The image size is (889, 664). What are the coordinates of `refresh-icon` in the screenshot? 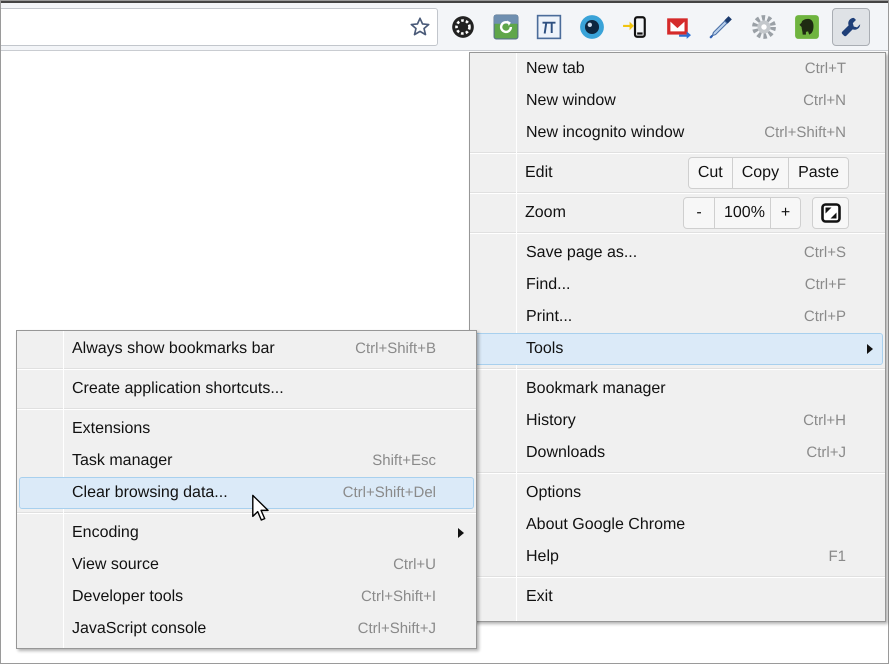 It's located at (506, 27).